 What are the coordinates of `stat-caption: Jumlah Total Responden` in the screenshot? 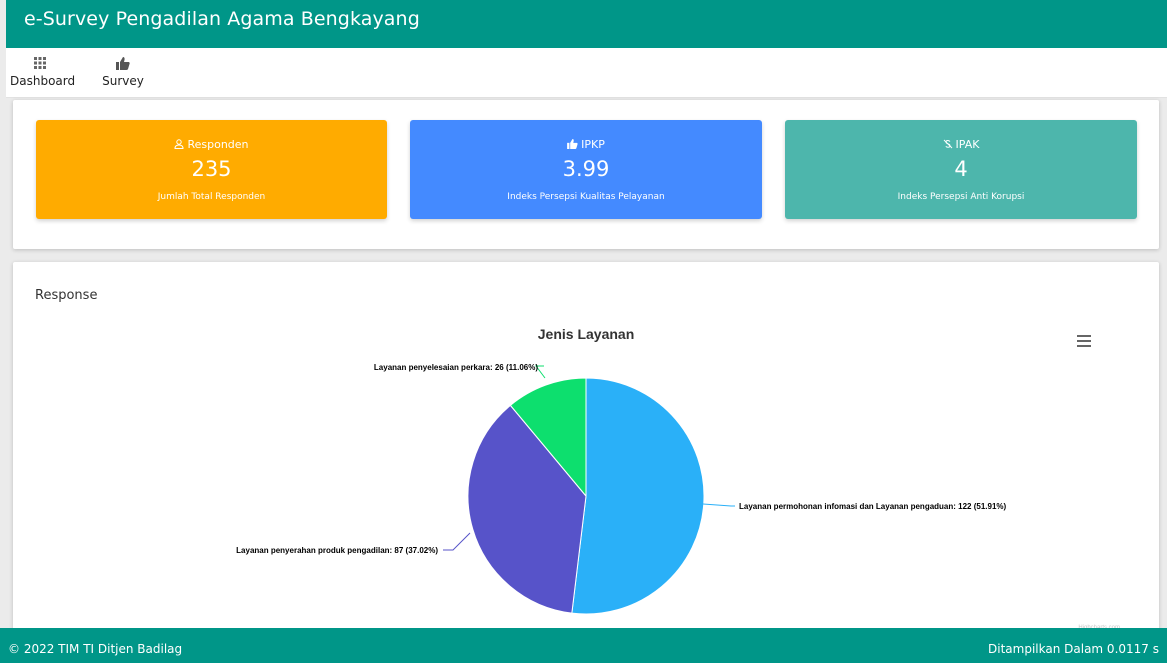 It's located at (211, 197).